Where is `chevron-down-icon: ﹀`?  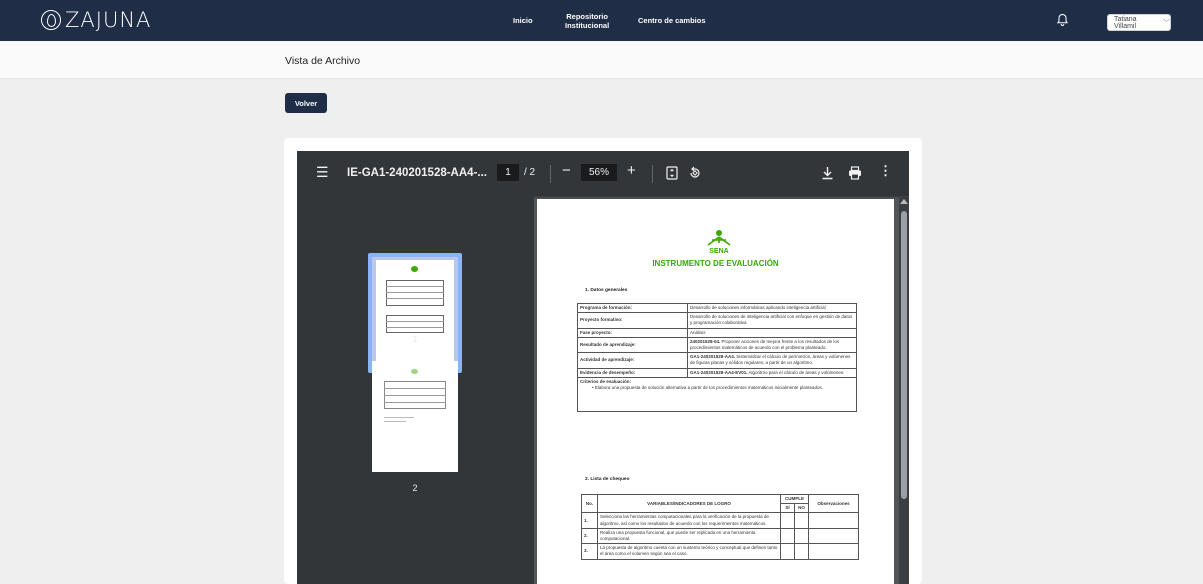 chevron-down-icon: ﹀ is located at coordinates (1166, 23).